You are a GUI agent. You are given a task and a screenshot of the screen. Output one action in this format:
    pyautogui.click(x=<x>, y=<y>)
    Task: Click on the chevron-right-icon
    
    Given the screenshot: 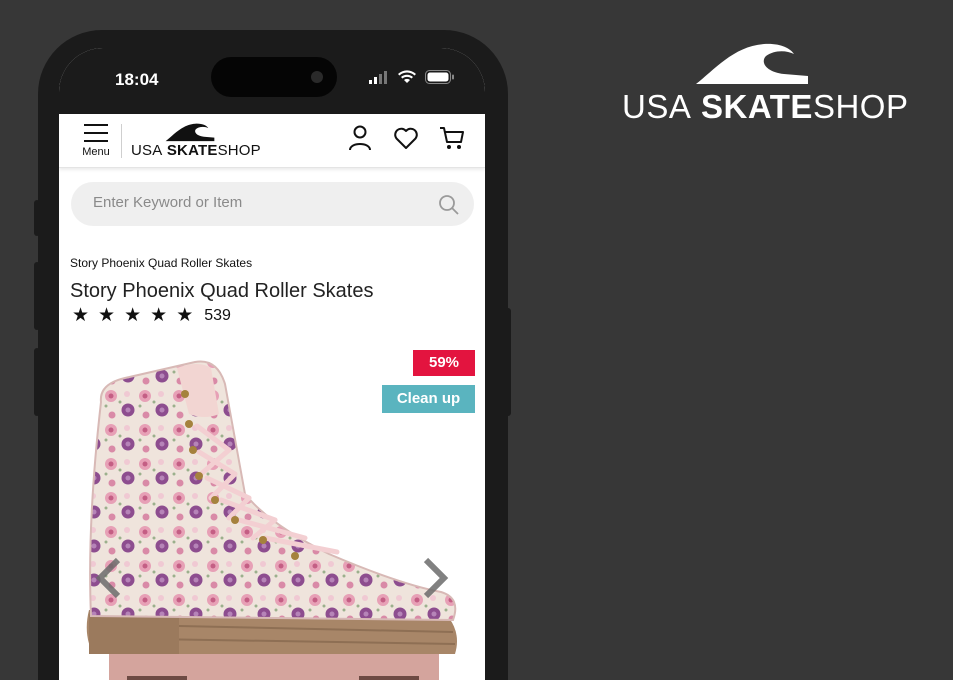 What is the action you would take?
    pyautogui.click(x=435, y=578)
    